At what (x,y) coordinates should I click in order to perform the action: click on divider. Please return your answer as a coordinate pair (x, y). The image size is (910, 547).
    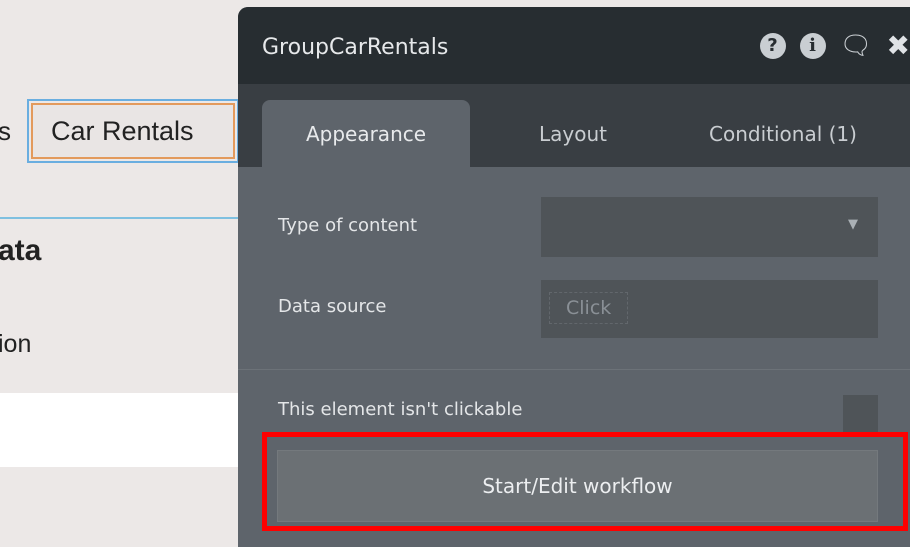
    Looking at the image, I should click on (574, 369).